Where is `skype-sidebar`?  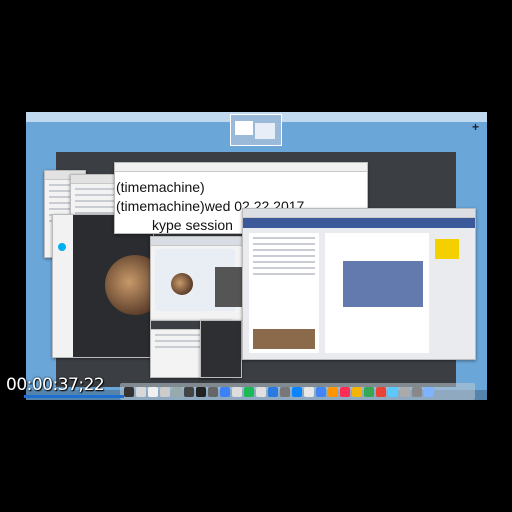
skype-sidebar is located at coordinates (63, 286).